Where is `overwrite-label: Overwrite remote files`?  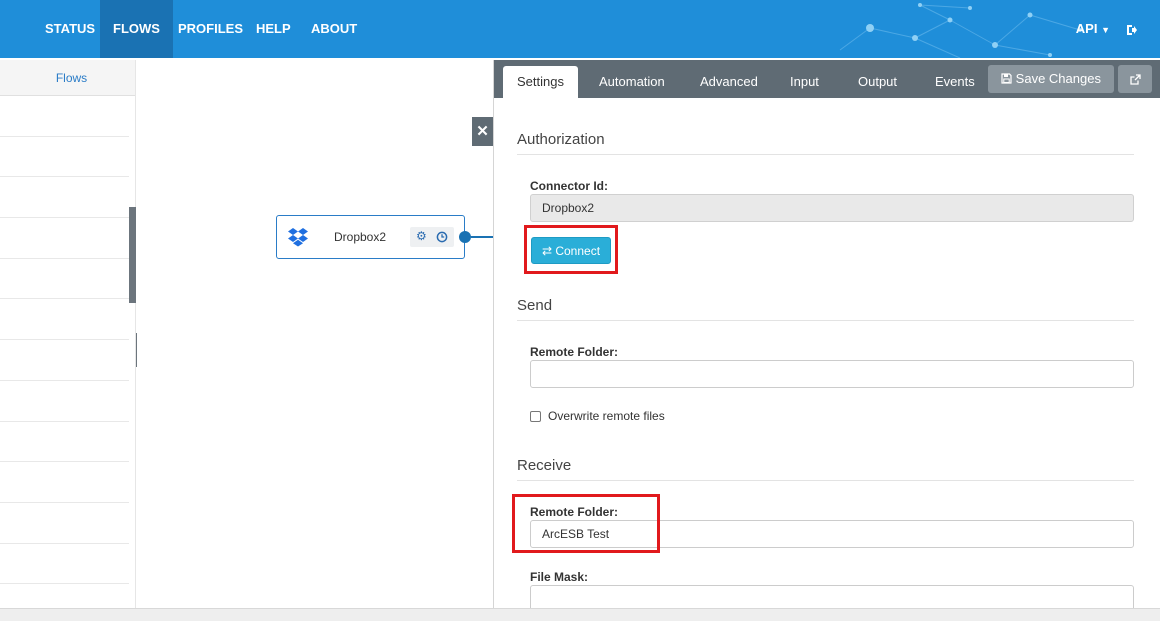
overwrite-label: Overwrite remote files is located at coordinates (606, 416).